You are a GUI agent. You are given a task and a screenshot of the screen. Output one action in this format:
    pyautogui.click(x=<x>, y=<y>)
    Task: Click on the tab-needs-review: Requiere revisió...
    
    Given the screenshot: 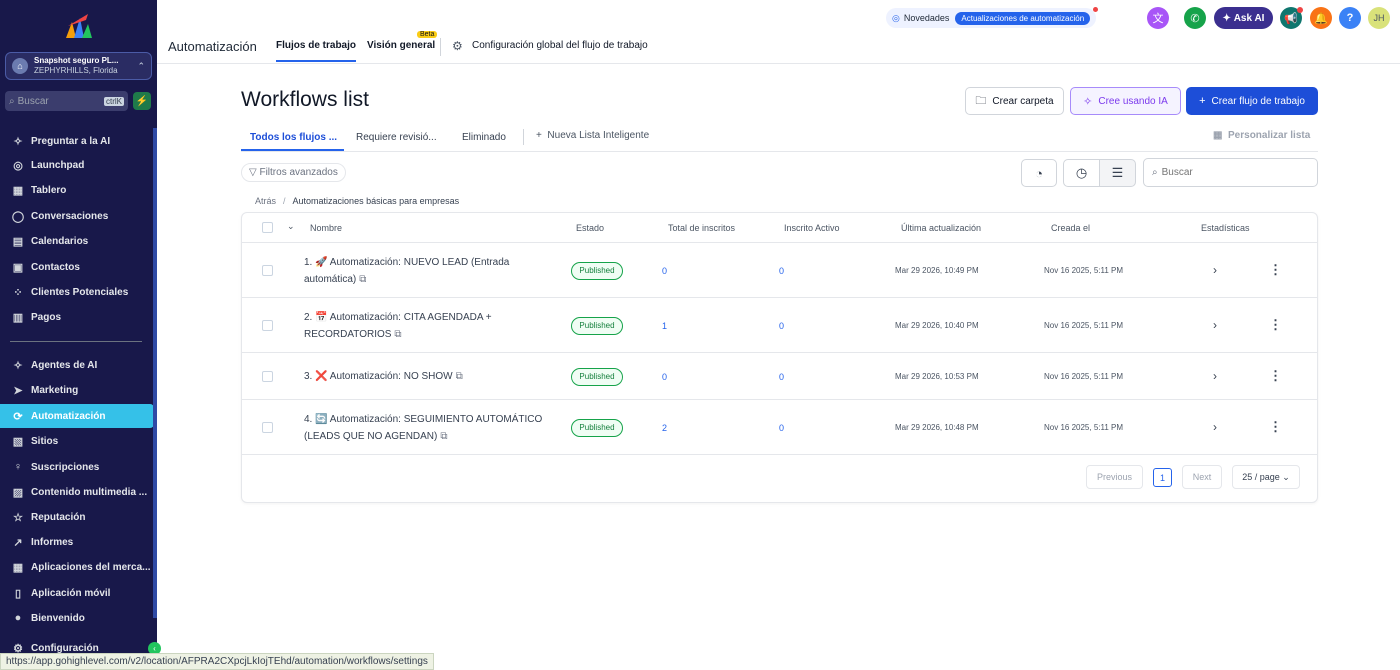 What is the action you would take?
    pyautogui.click(x=396, y=137)
    